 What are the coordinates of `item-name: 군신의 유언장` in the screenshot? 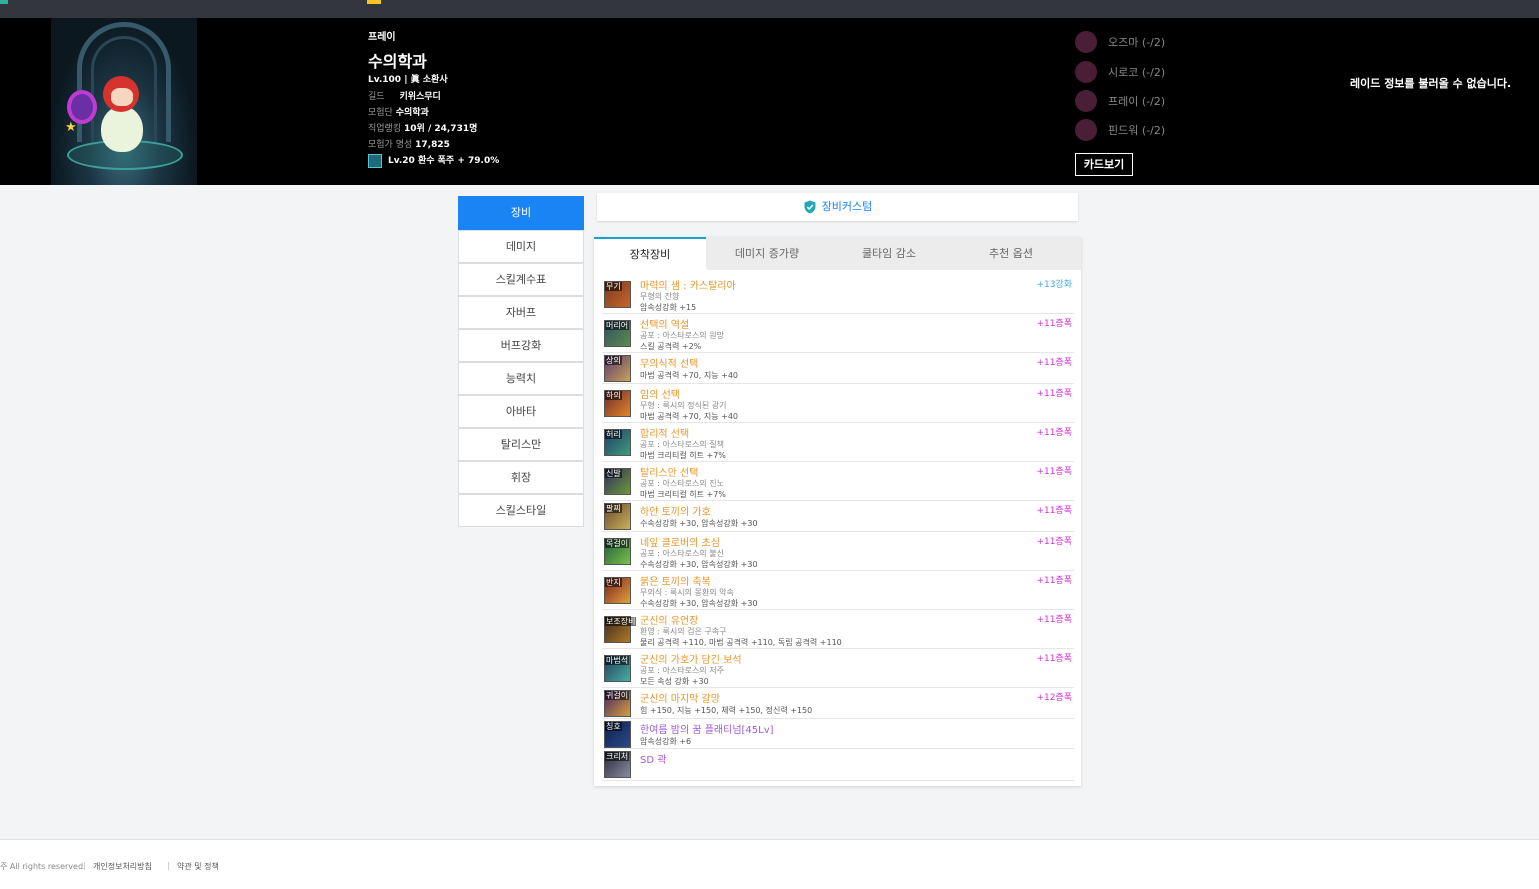 It's located at (669, 619).